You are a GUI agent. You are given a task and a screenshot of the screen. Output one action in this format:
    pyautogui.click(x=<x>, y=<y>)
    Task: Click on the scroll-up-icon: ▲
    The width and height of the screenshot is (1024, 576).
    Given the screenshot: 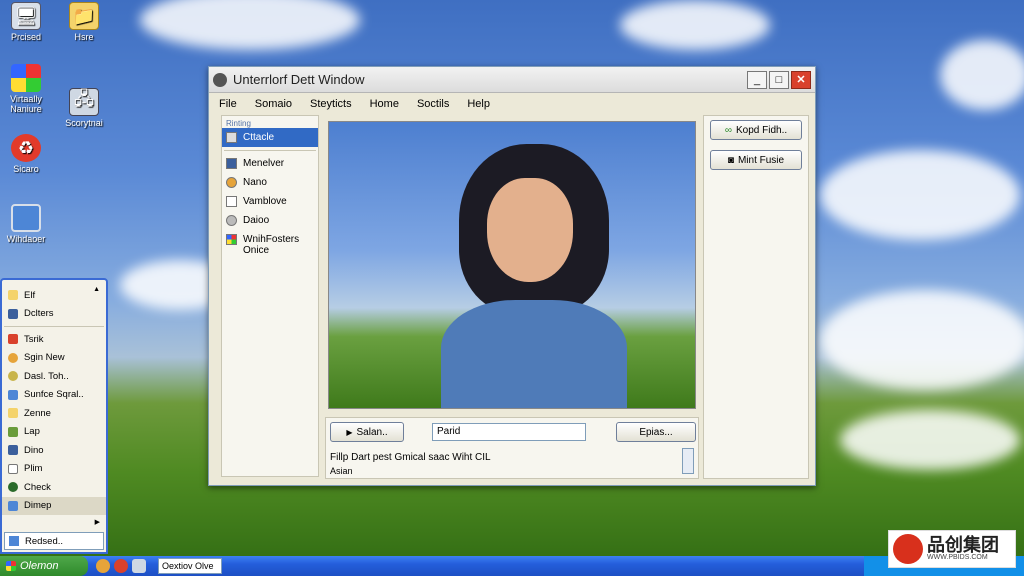 What is the action you would take?
    pyautogui.click(x=96, y=289)
    